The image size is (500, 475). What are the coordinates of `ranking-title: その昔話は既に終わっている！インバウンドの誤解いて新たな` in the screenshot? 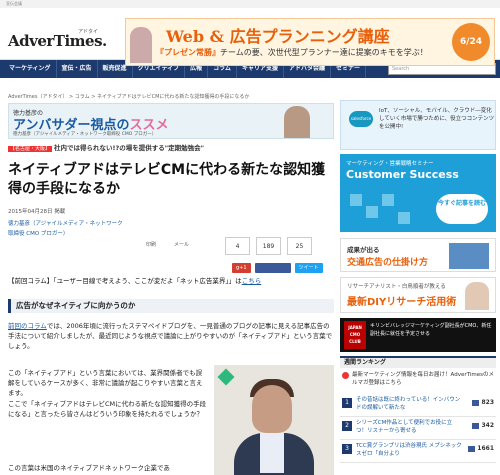 It's located at (409, 404).